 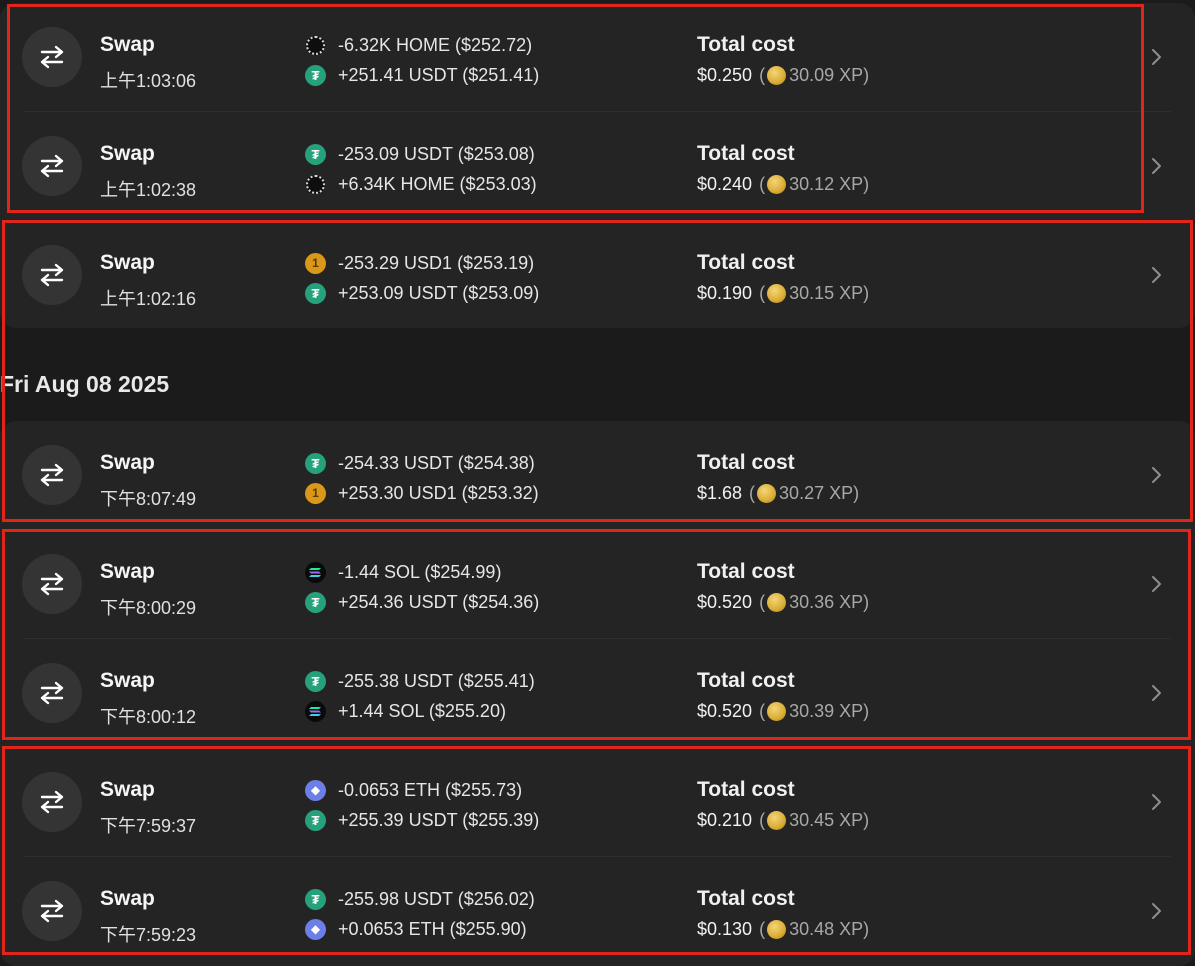 I want to click on total-cost: $0.240 ( 30.12 XP ), so click(x=783, y=184).